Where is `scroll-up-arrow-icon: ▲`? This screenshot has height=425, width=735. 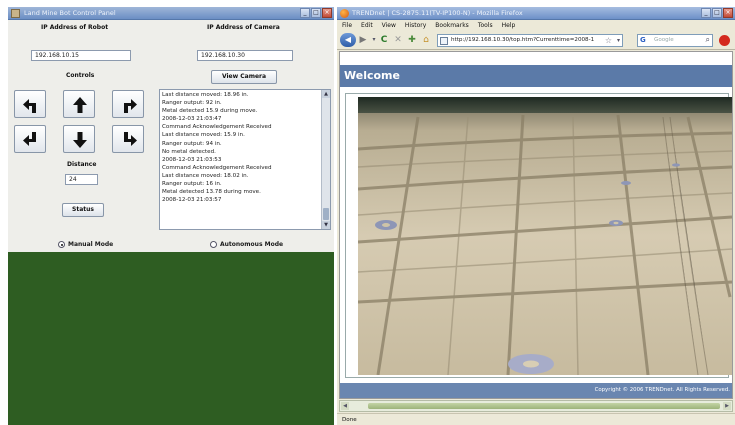
scroll-up-arrow-icon: ▲ is located at coordinates (326, 94).